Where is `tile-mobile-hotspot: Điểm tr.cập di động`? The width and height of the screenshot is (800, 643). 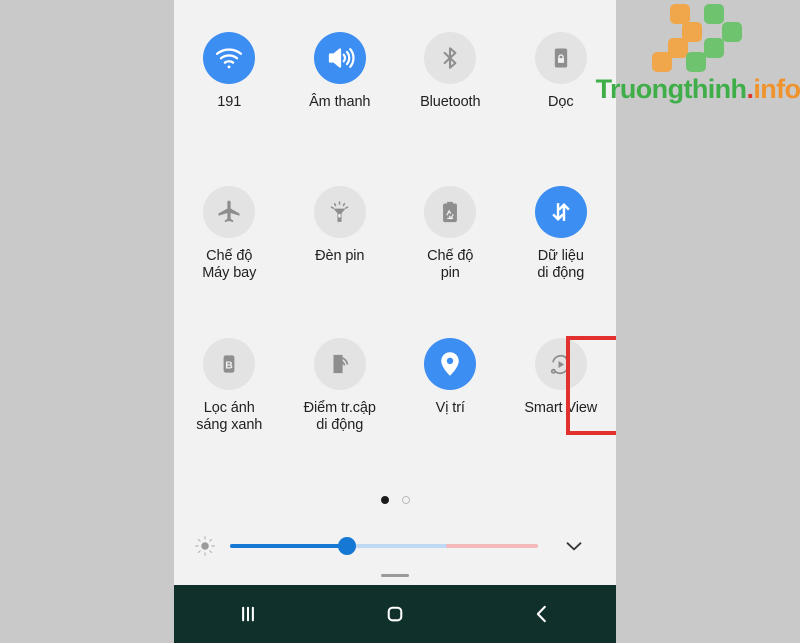 tile-mobile-hotspot: Điểm tr.cập di động is located at coordinates (340, 386).